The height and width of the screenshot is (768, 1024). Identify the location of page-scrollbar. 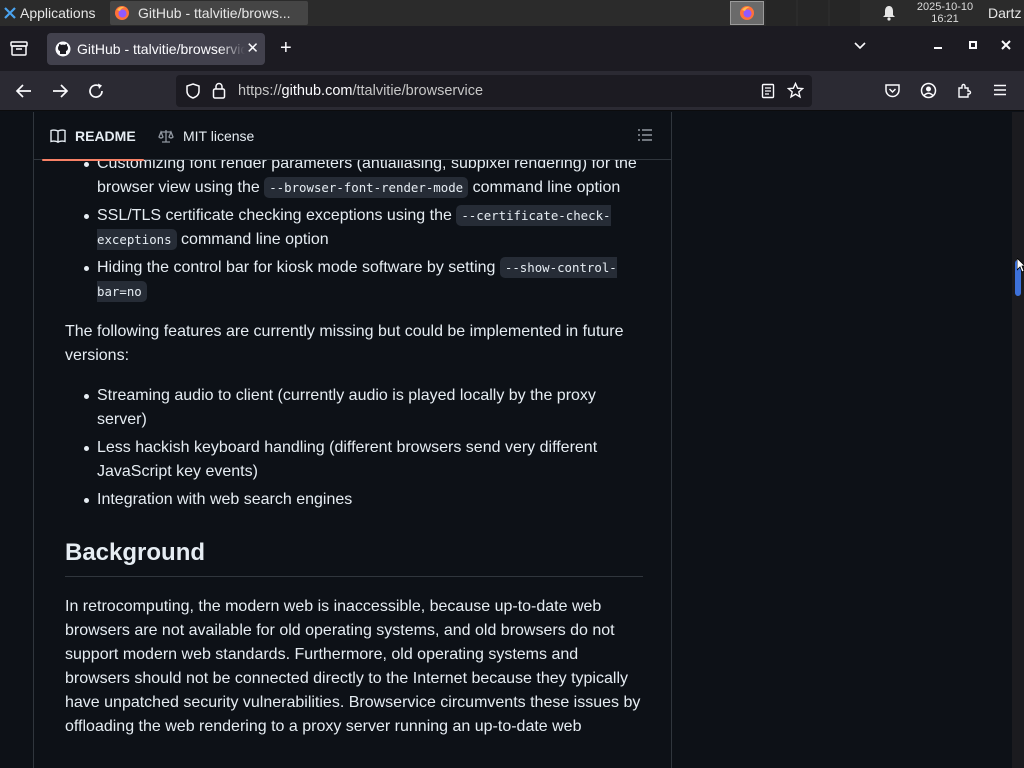
(1018, 440).